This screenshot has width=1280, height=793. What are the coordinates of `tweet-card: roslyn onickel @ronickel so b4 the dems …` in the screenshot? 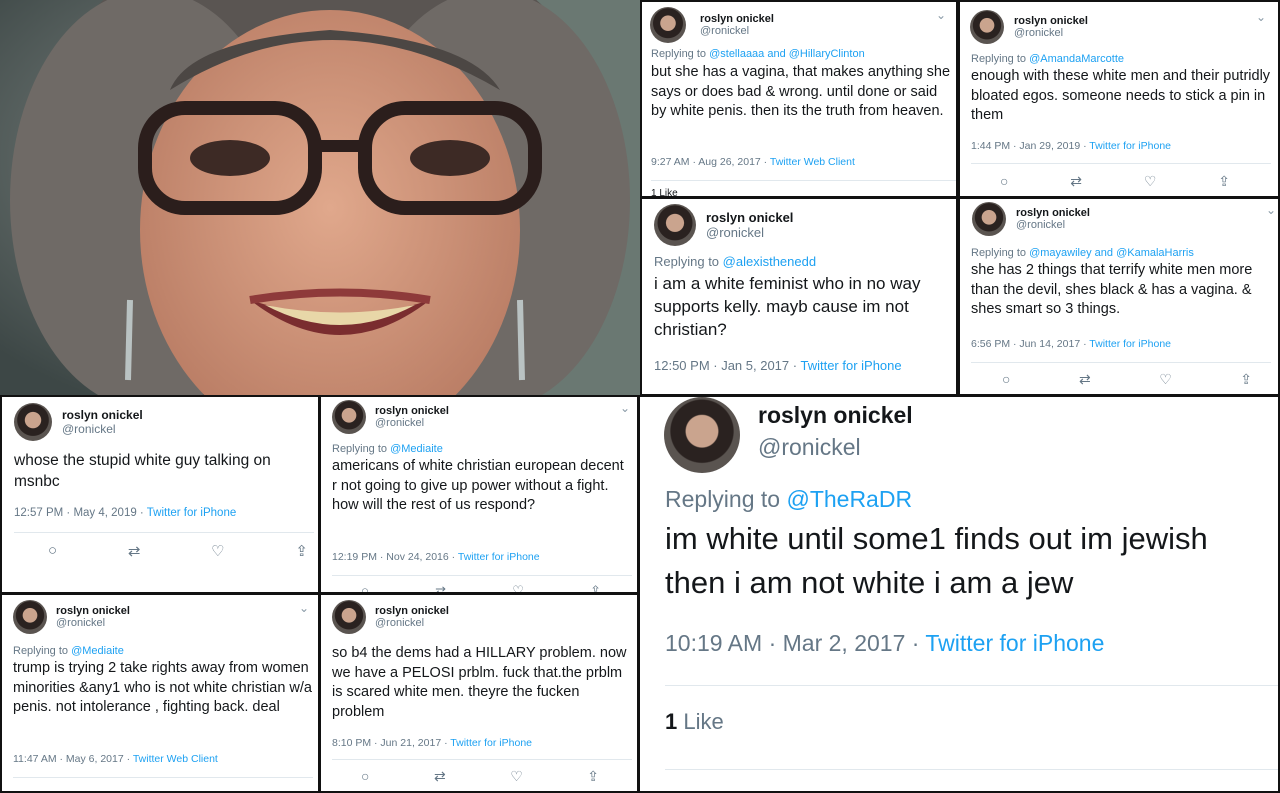 It's located at (479, 693).